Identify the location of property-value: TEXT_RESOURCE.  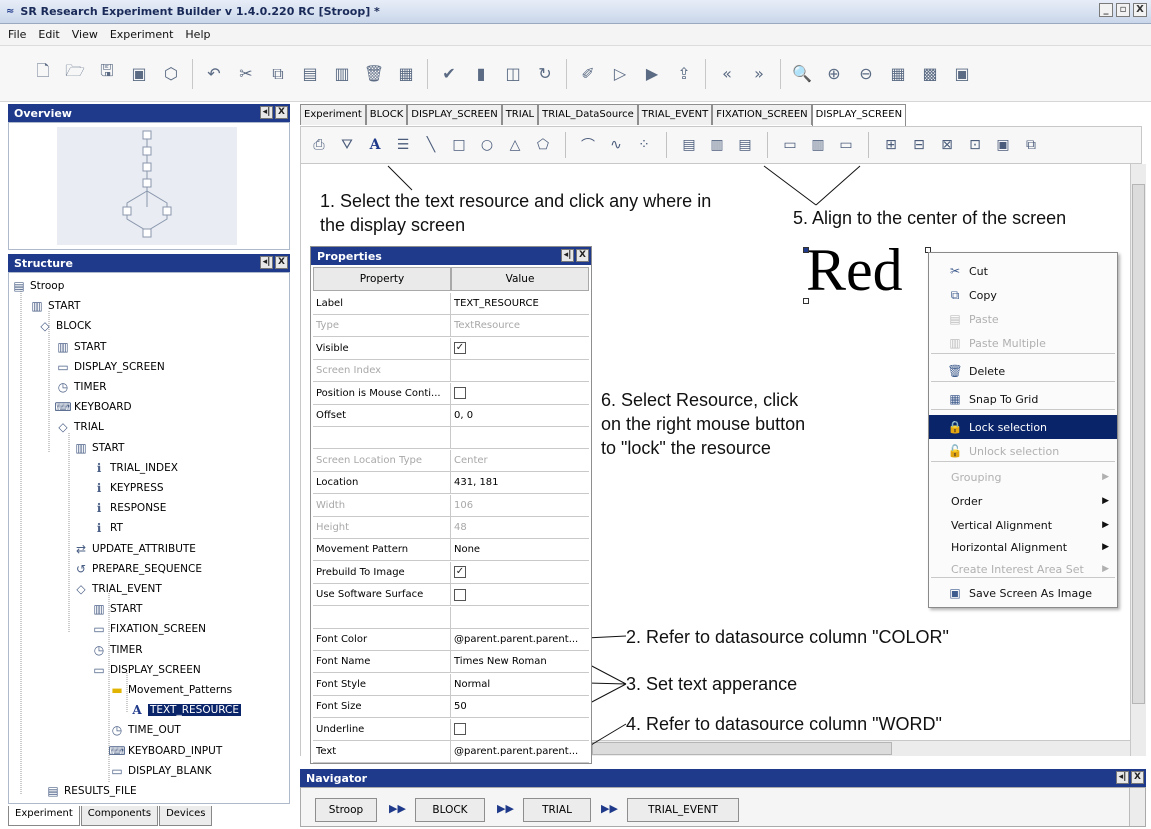
(520, 303).